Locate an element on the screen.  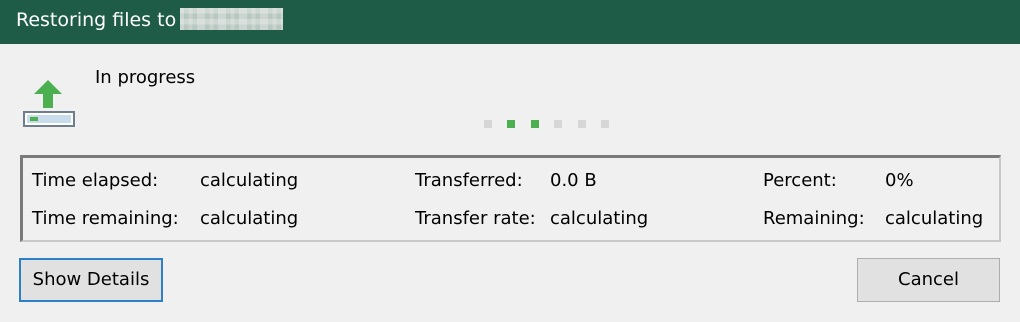
percent-value: 0% is located at coordinates (899, 180).